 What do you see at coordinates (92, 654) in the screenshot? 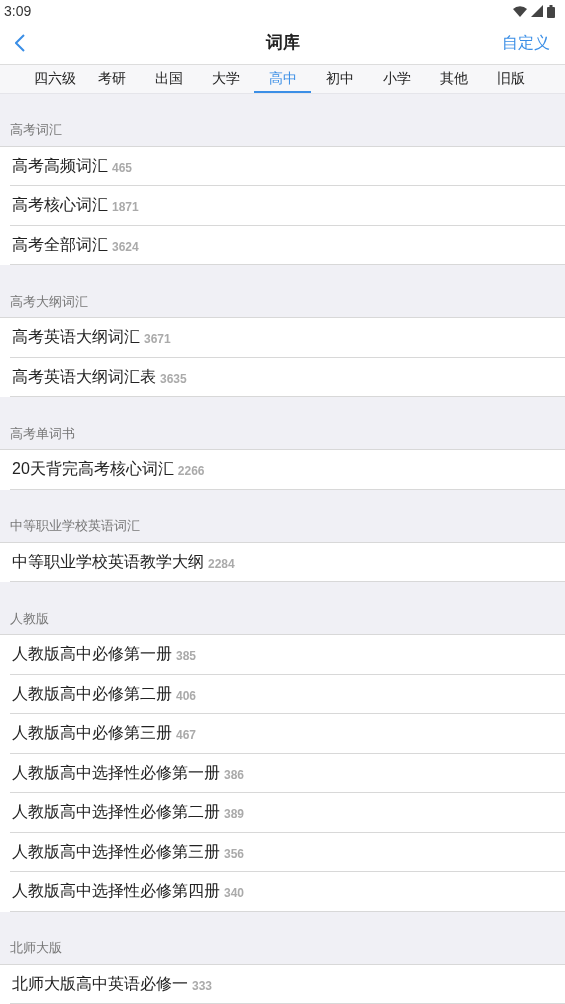
I see `wordbook-name: 人教版高中必修第一册` at bounding box center [92, 654].